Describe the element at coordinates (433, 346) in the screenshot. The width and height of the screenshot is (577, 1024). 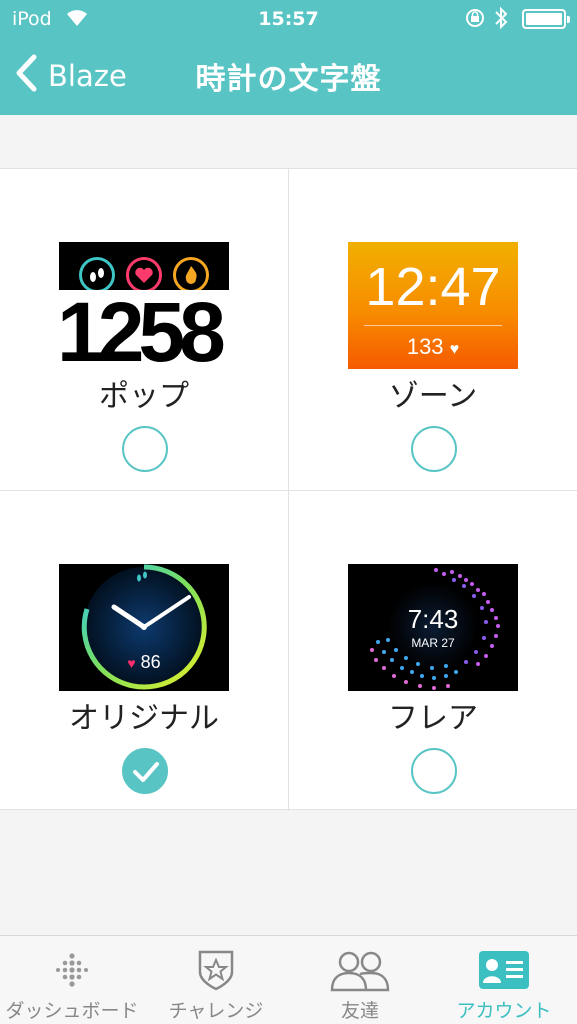
I see `zone-heart-rate: 133 ♥` at that location.